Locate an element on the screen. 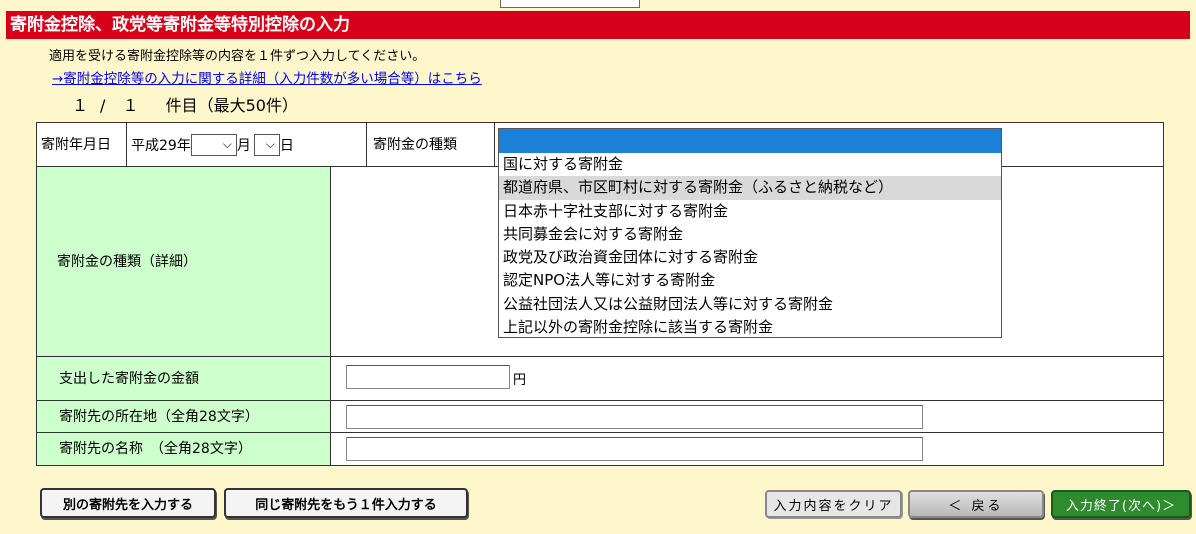 The width and height of the screenshot is (1196, 534). amount-input is located at coordinates (428, 377).